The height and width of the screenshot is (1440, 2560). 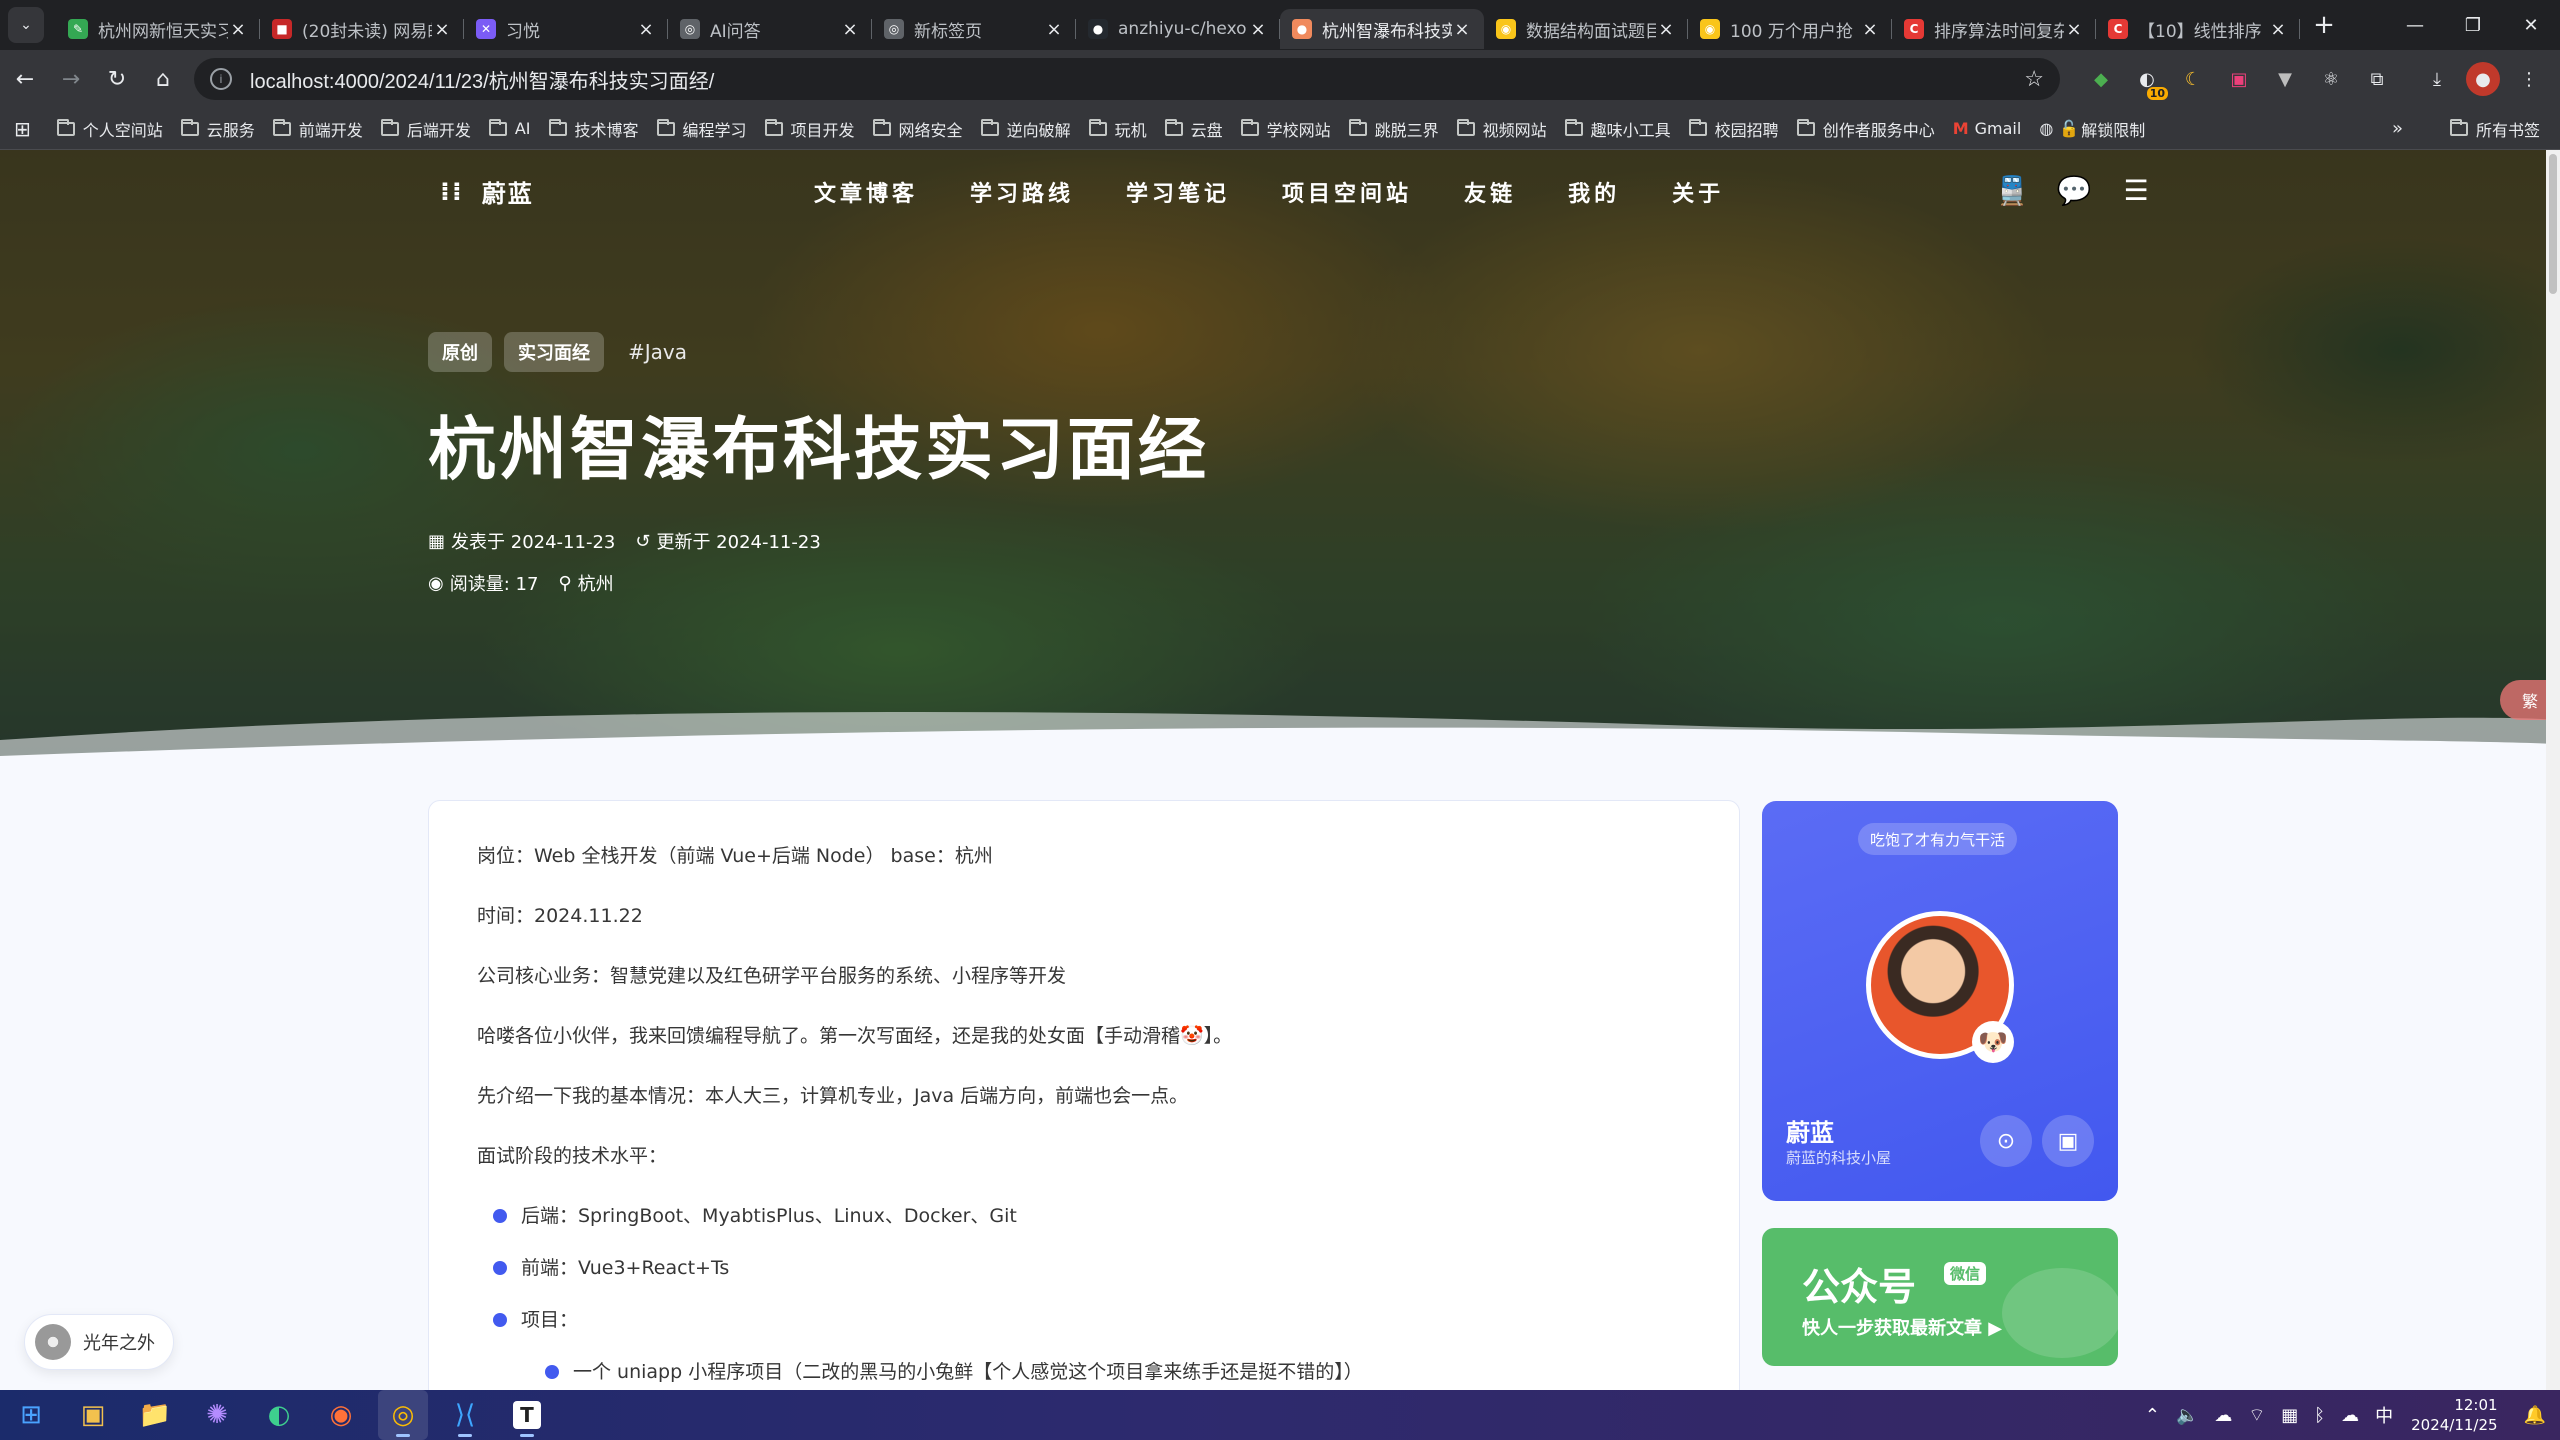 What do you see at coordinates (2223, 1415) in the screenshot?
I see `cloud-sync-icon: ☁` at bounding box center [2223, 1415].